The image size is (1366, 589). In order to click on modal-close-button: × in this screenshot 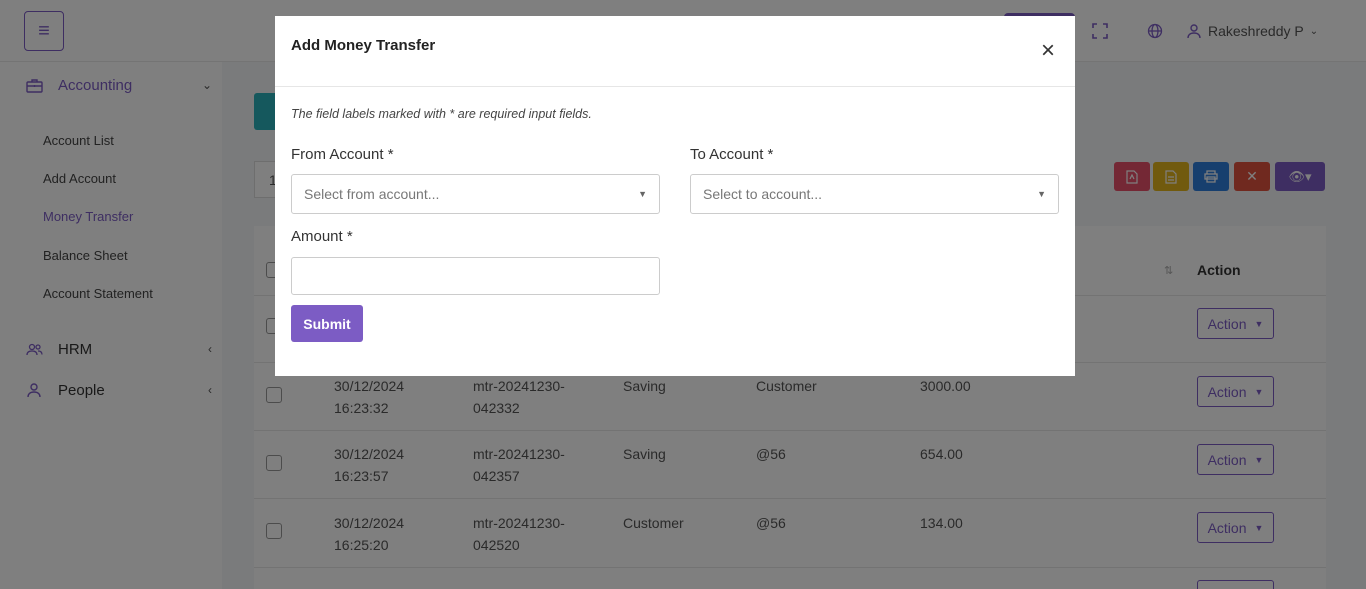, I will do `click(1048, 50)`.